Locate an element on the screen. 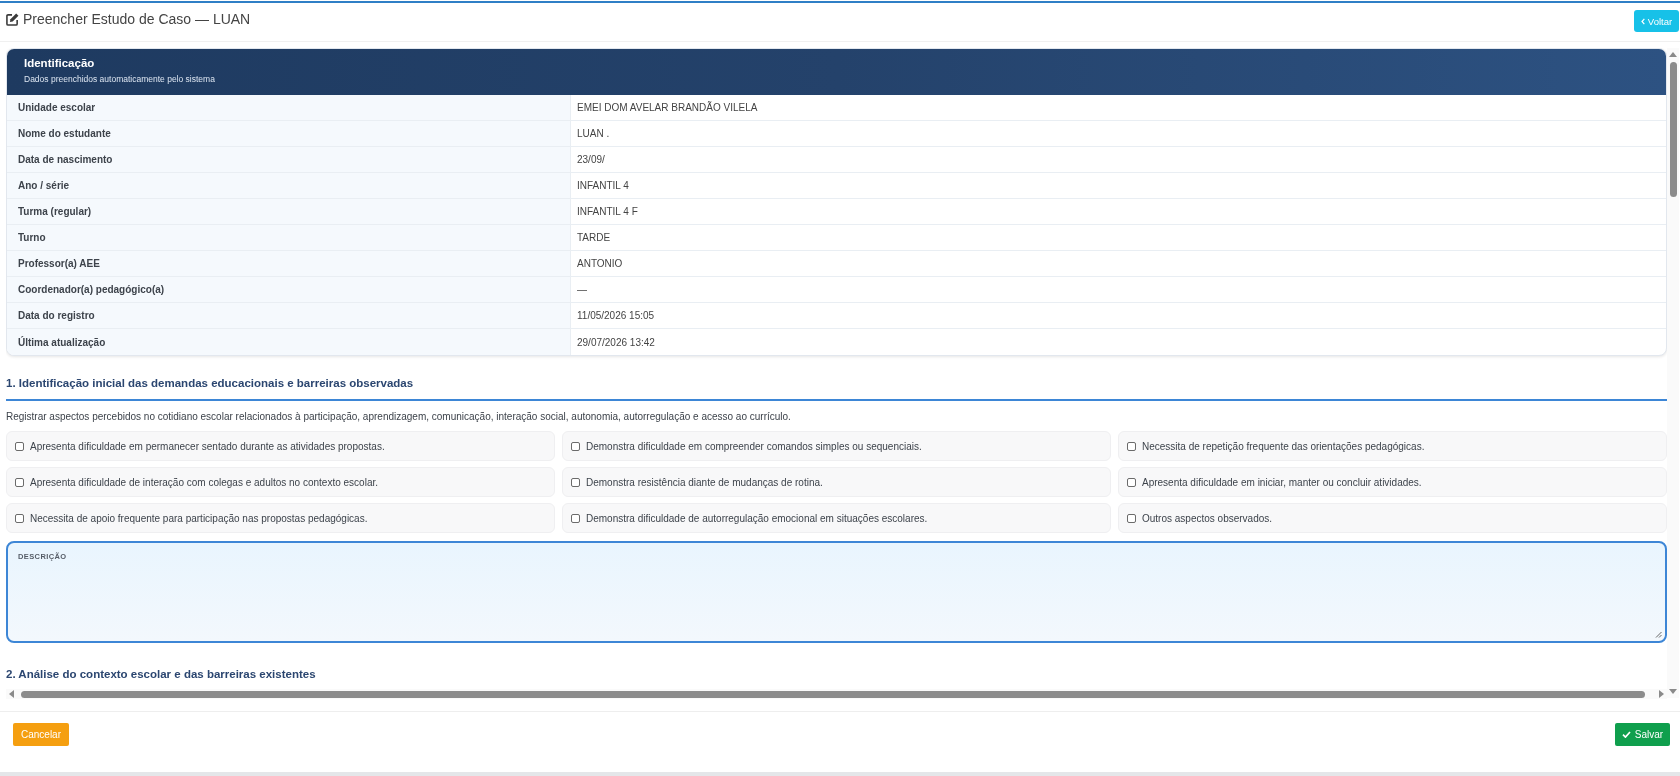 The height and width of the screenshot is (776, 1680). checkbox-option: Demonstra dificuldade em compreender comandos simples ou sequenciais. is located at coordinates (836, 446).